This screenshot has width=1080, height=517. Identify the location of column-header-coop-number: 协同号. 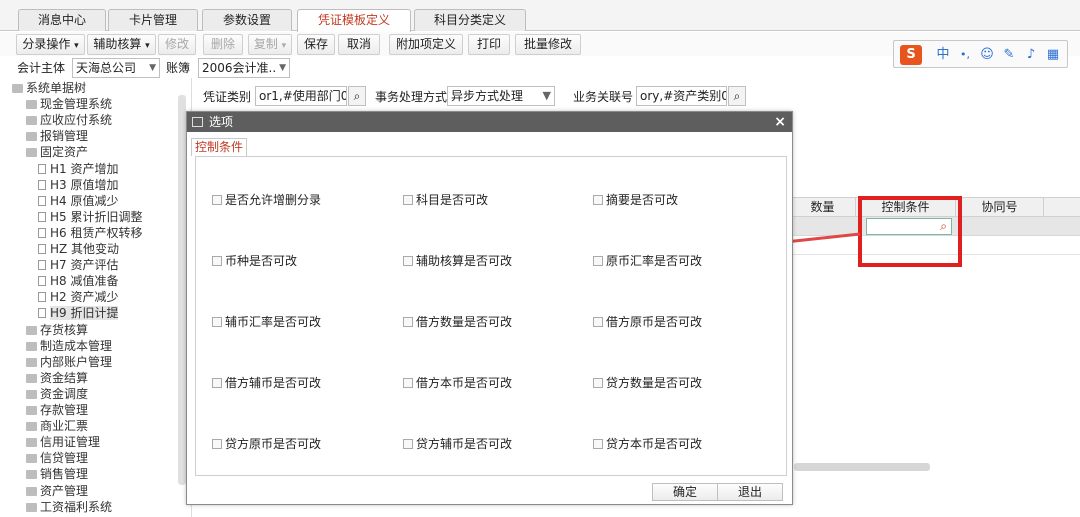
(1000, 207).